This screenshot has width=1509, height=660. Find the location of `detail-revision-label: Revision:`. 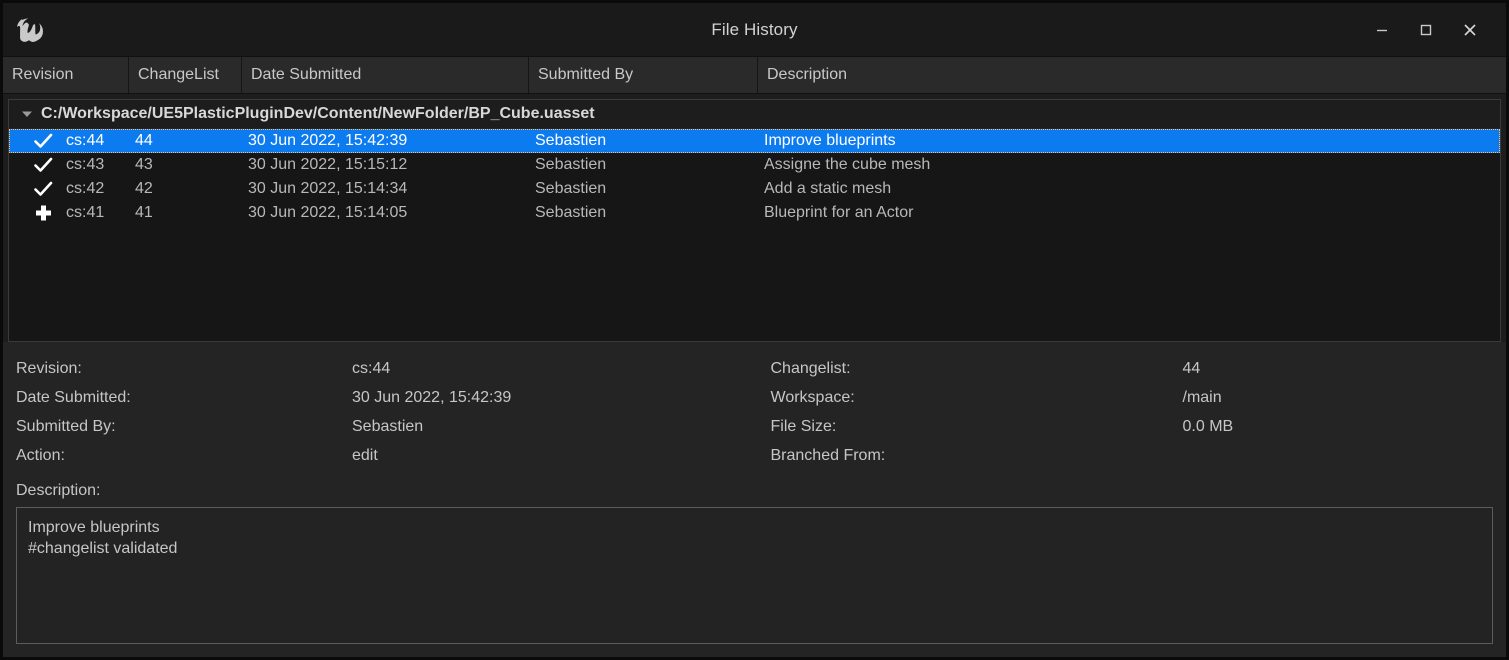

detail-revision-label: Revision: is located at coordinates (49, 368).